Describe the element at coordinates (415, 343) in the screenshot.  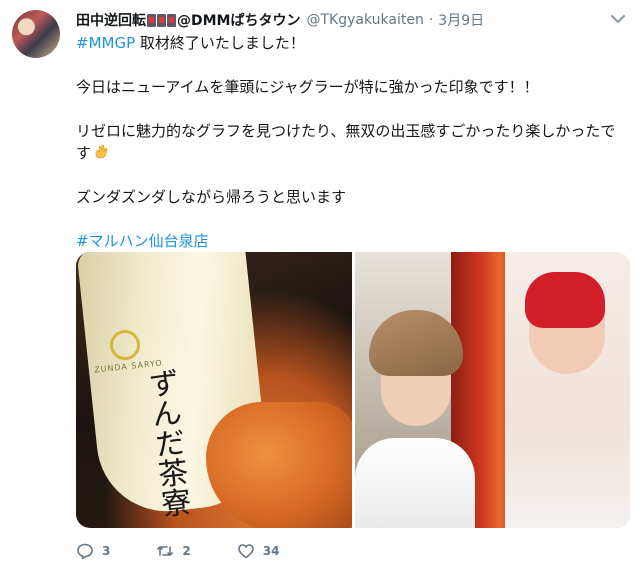
I see `man-hair` at that location.